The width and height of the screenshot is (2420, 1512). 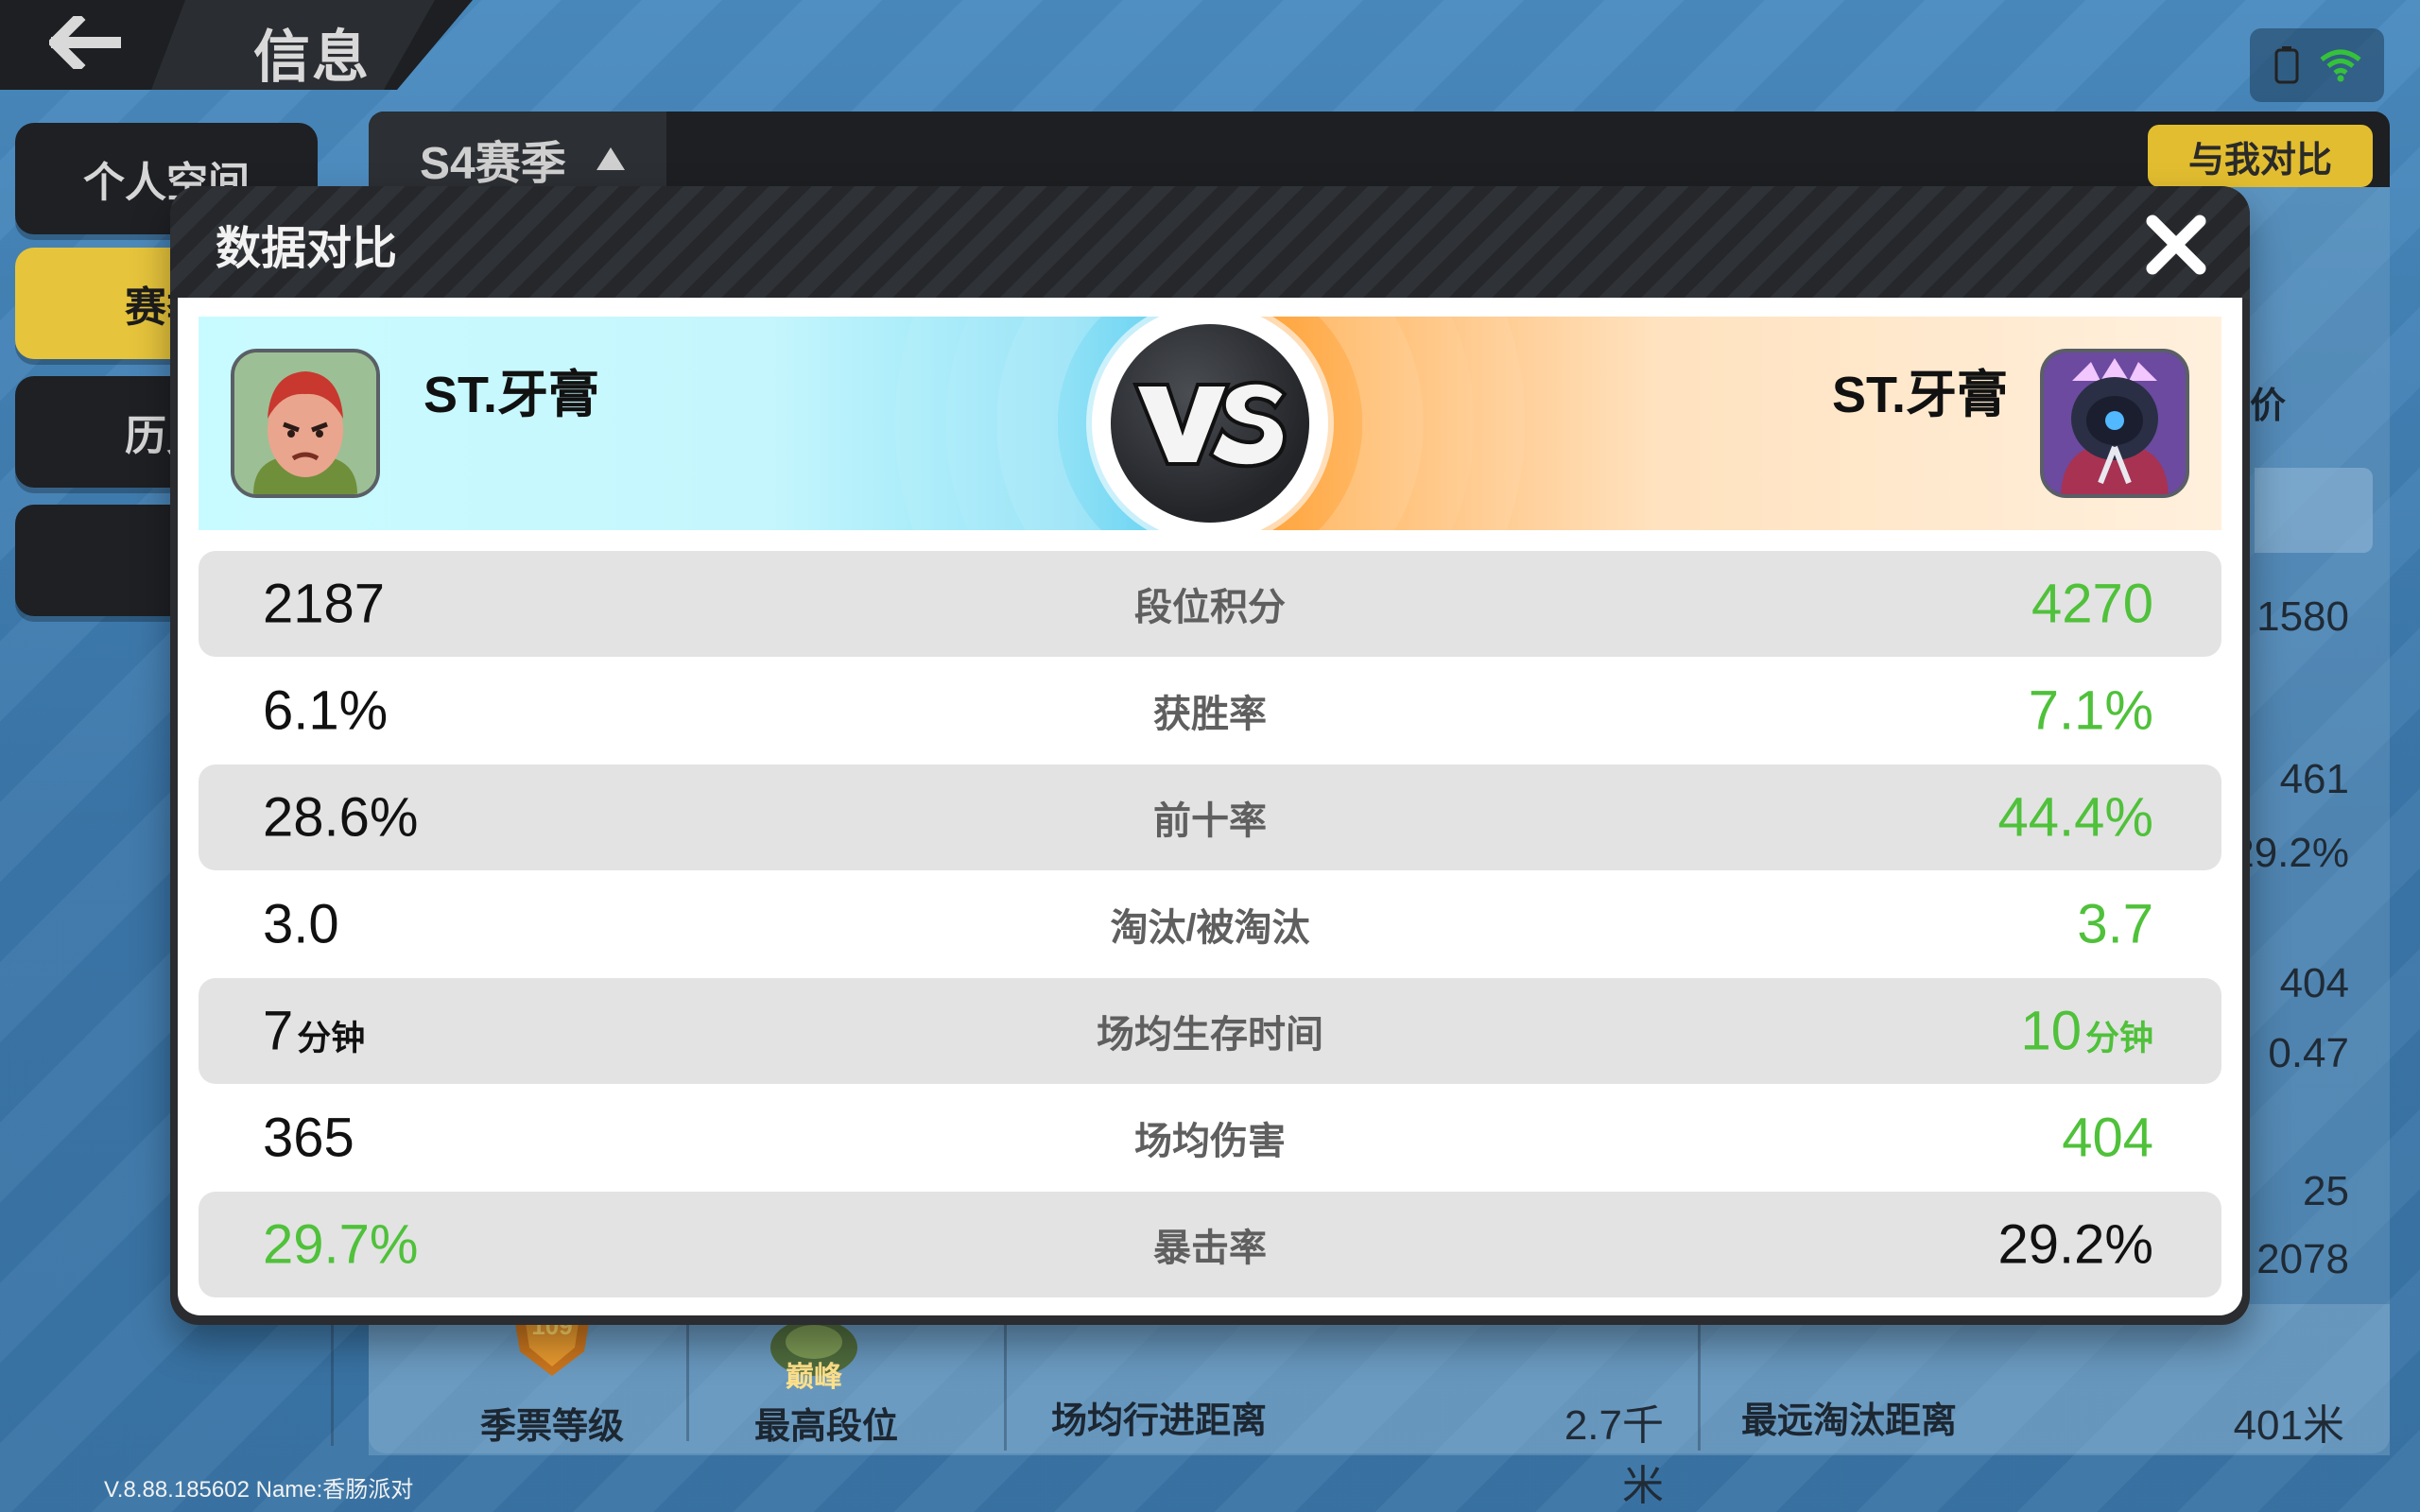 I want to click on farthest-elim-value: 401米, so click(x=2288, y=1425).